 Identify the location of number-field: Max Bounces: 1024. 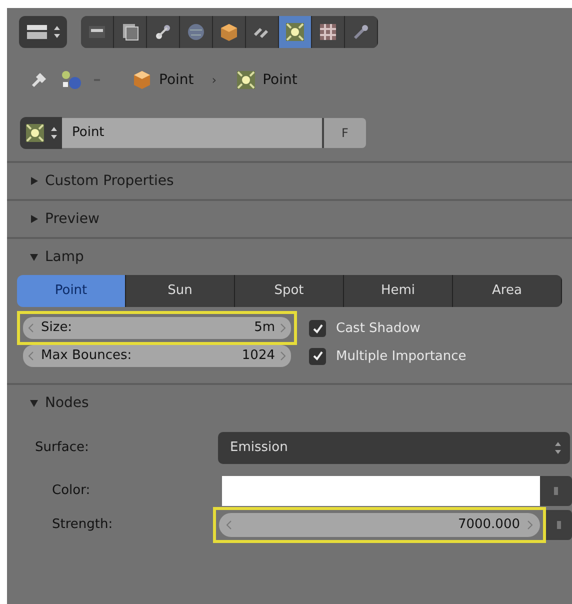
(157, 356).